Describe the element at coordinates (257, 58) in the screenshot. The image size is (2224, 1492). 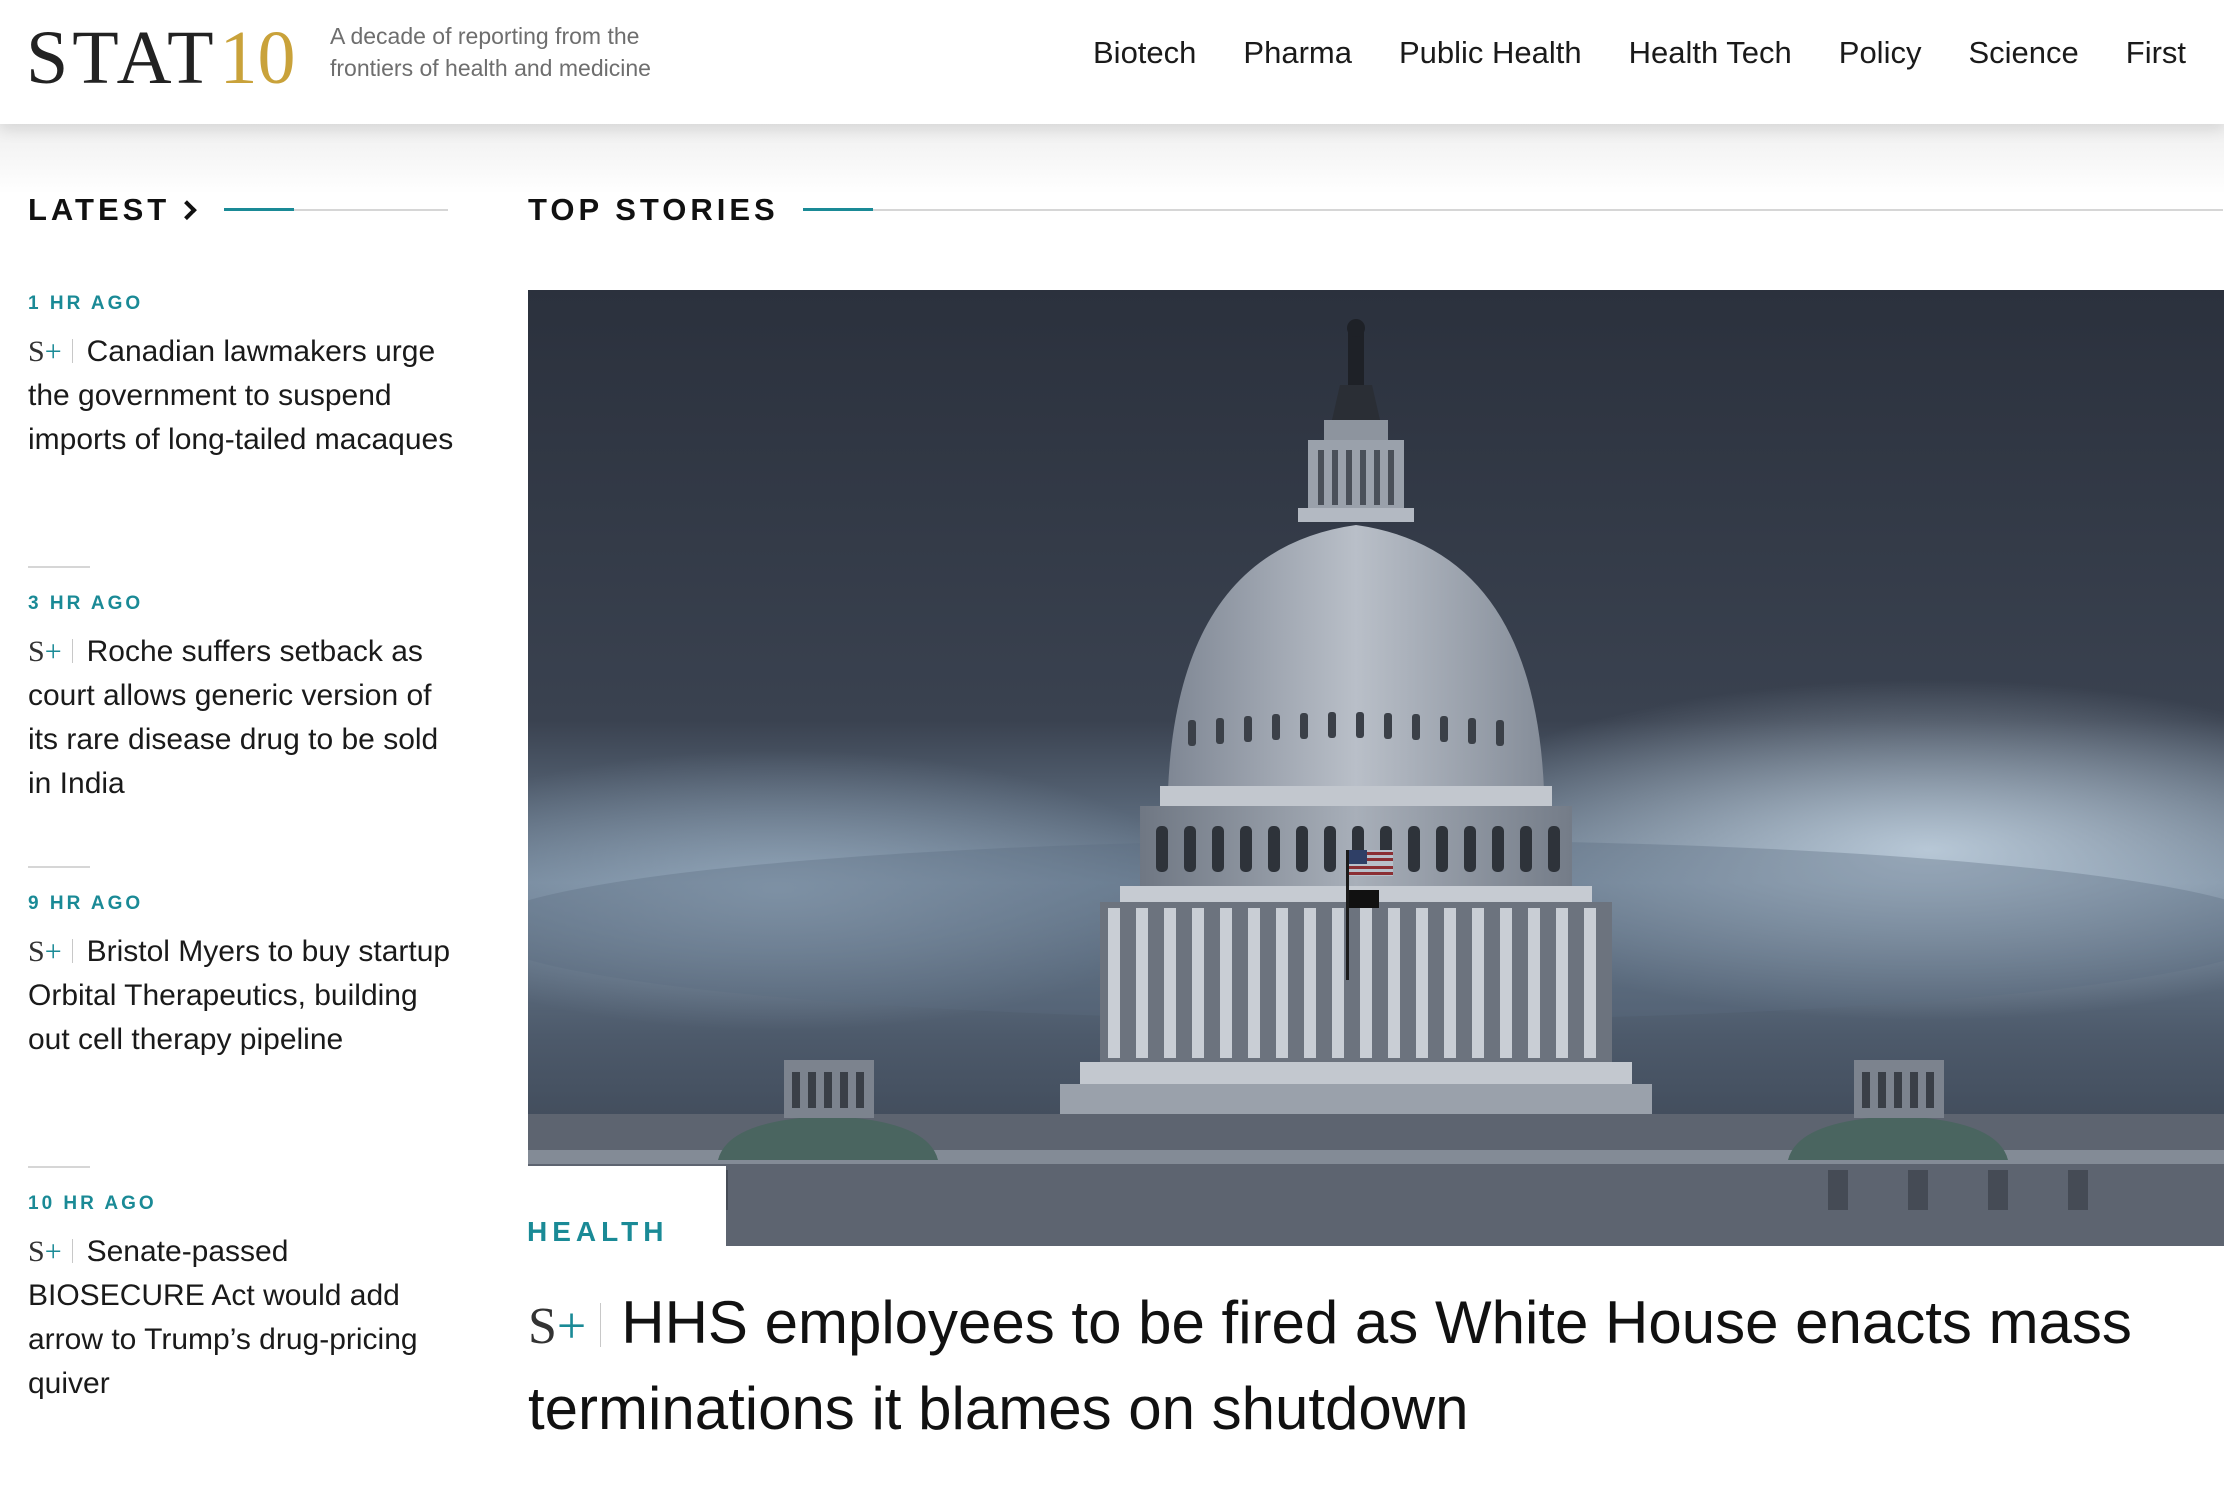
I see `logo-anniversary-number: 10` at that location.